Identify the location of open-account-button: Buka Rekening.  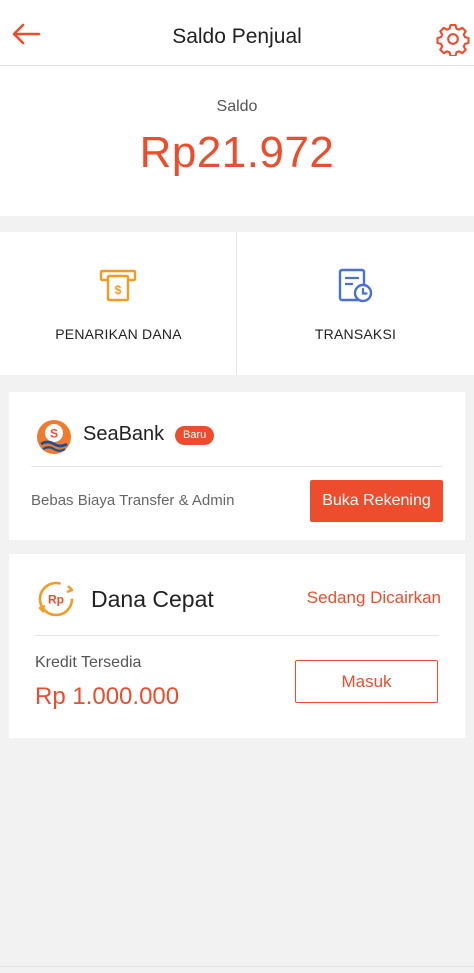
(376, 501).